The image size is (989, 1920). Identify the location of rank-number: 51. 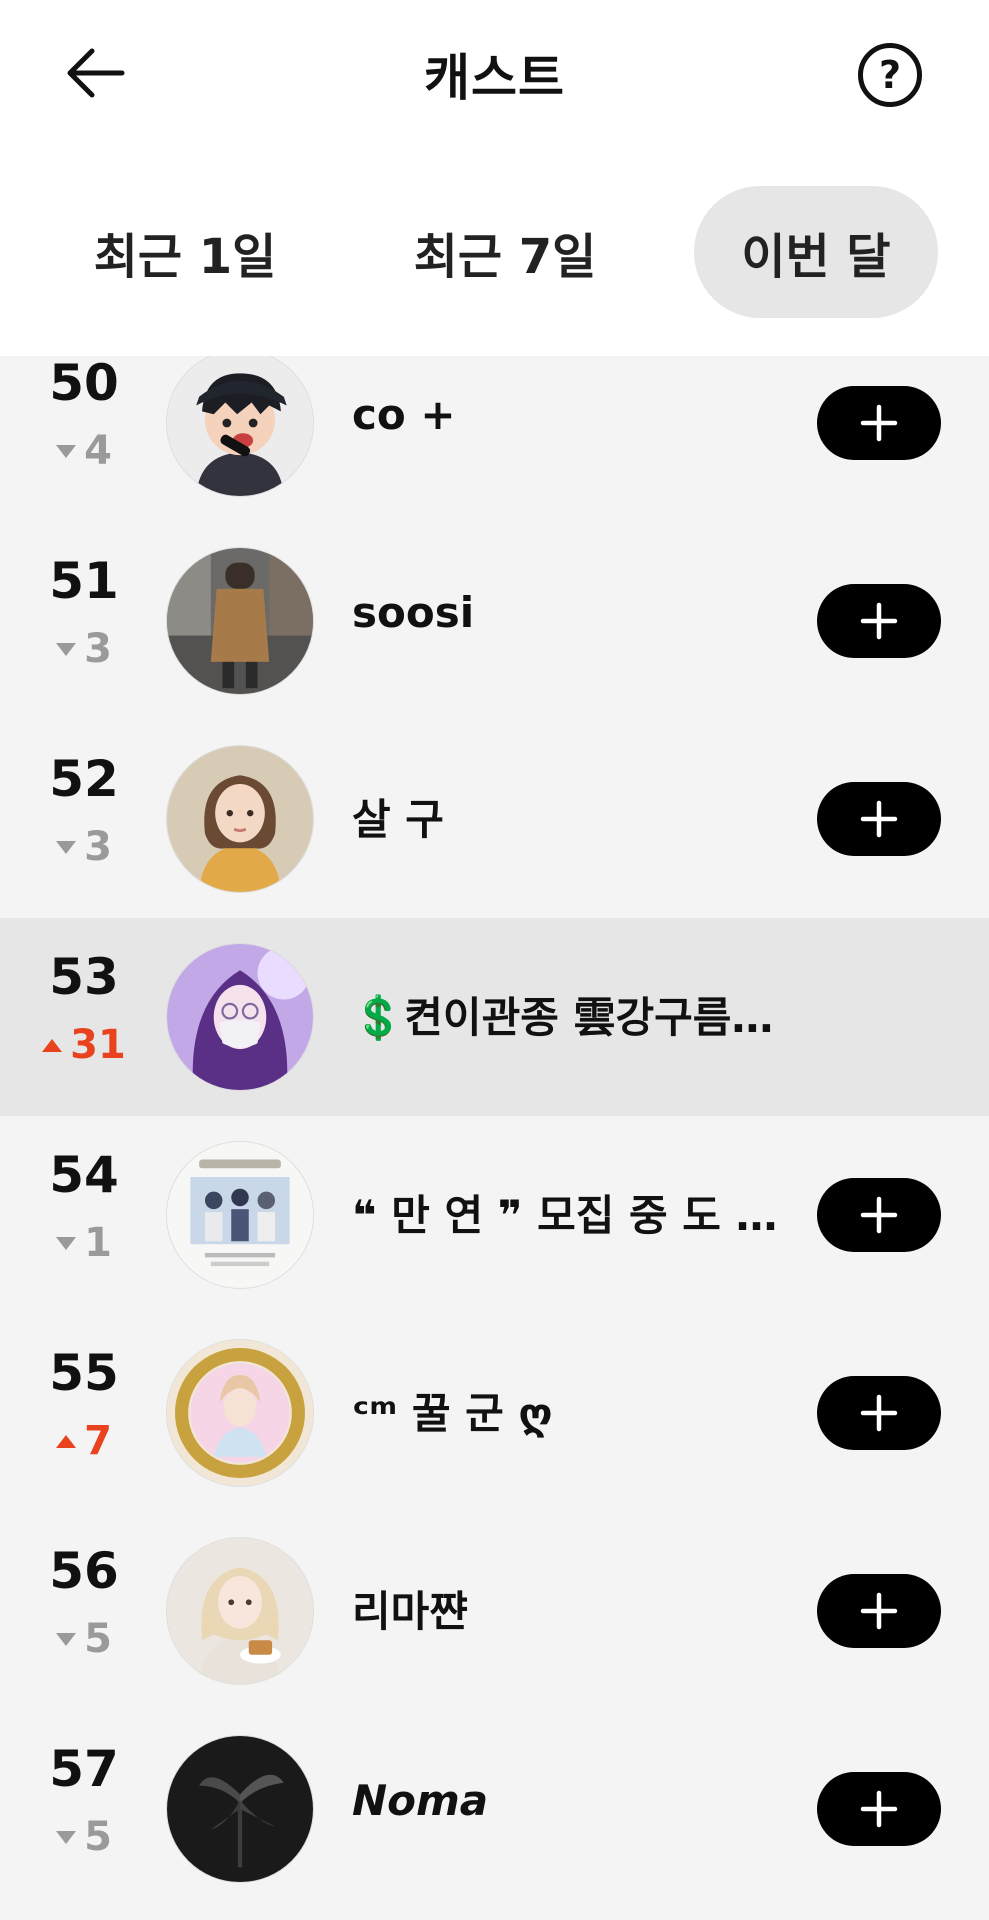
(84, 581).